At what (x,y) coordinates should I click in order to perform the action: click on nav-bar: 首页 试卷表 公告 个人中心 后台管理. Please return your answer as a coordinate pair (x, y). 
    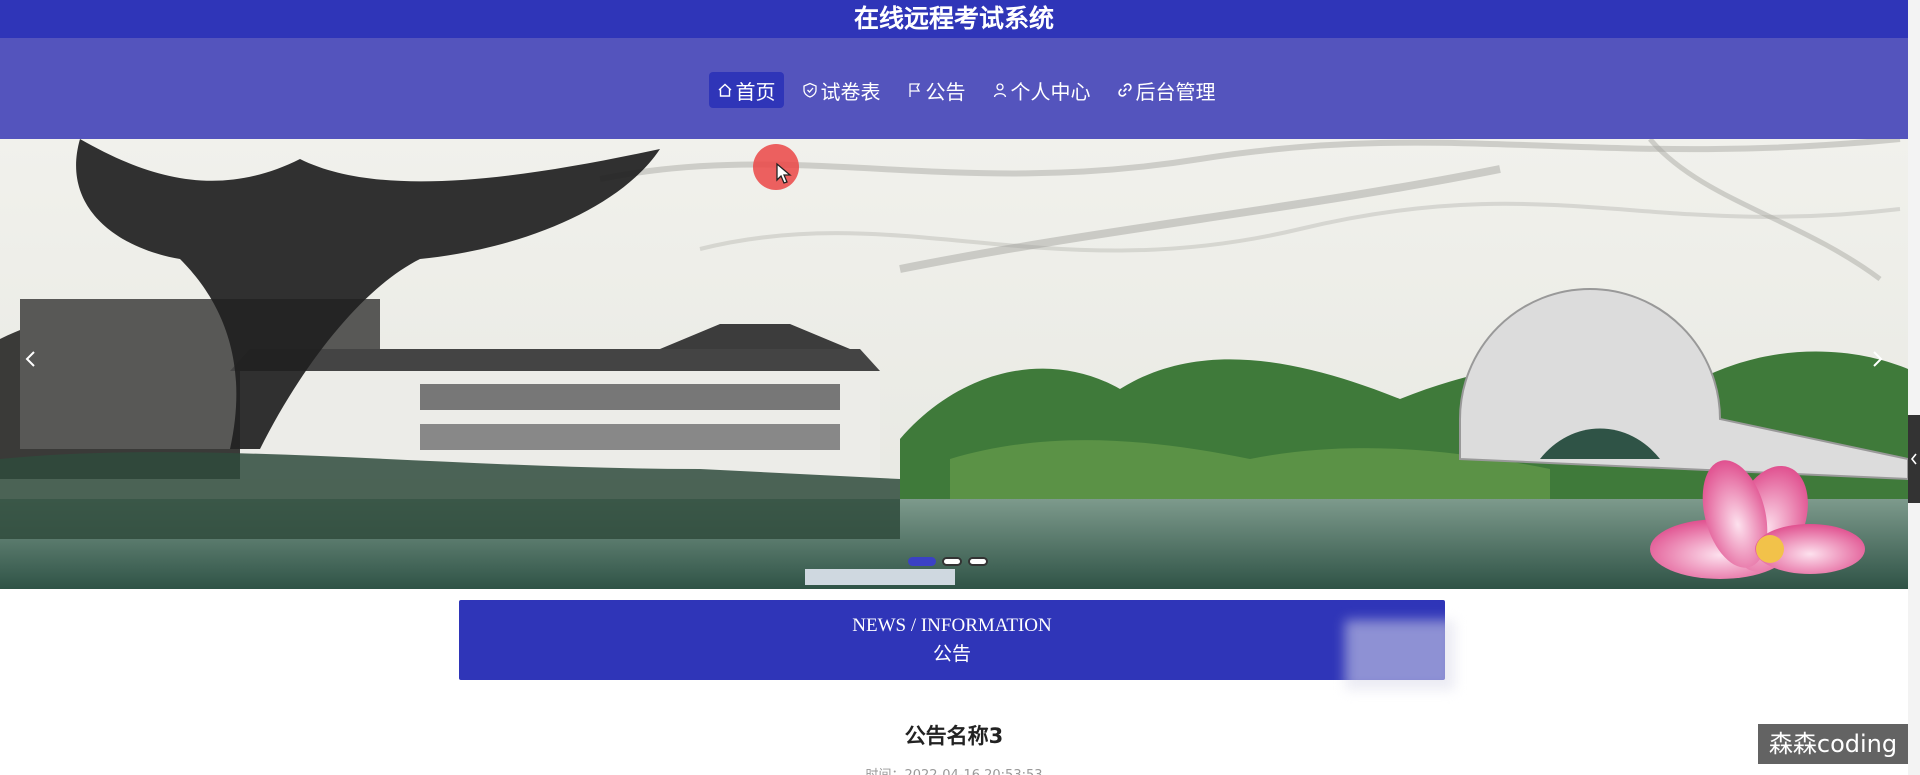
    Looking at the image, I should click on (954, 88).